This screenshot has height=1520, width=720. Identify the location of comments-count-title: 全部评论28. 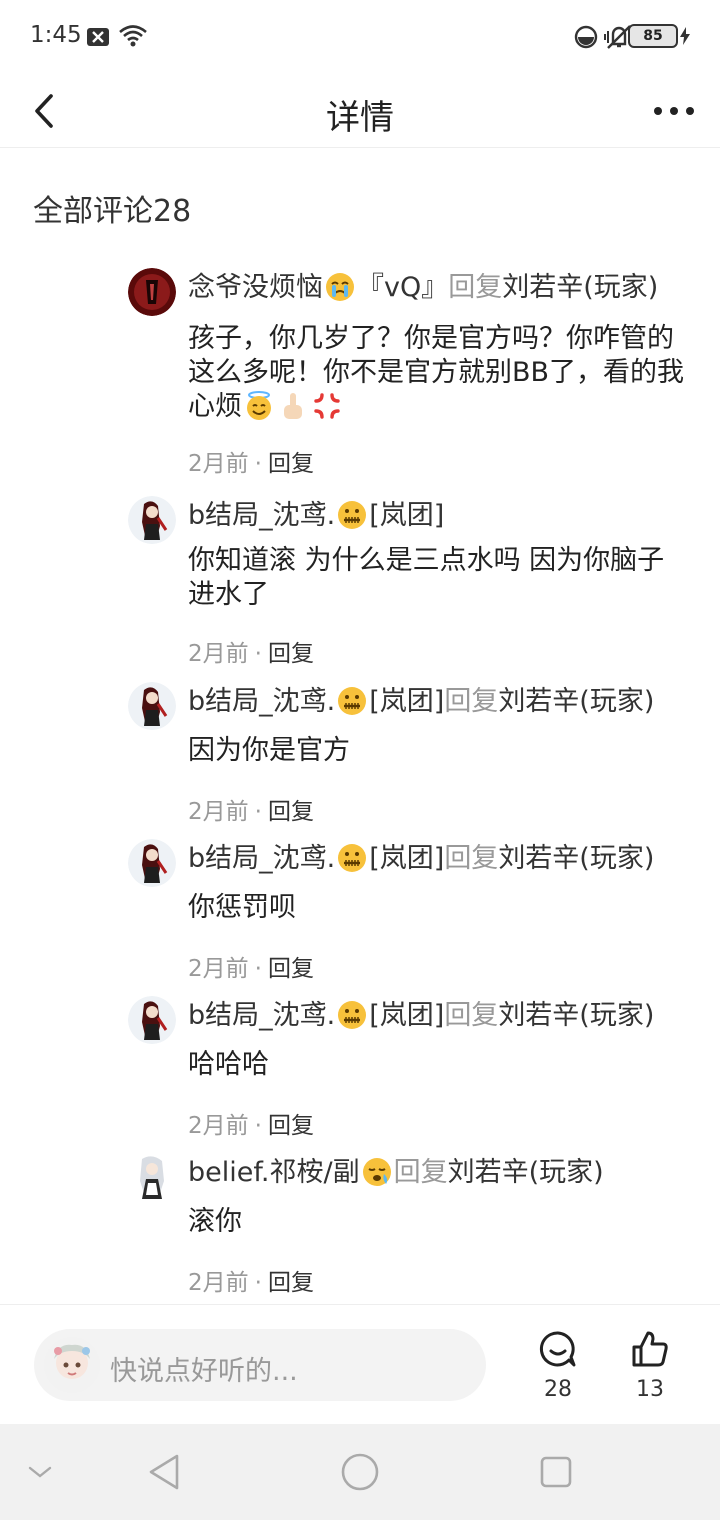
(112, 211).